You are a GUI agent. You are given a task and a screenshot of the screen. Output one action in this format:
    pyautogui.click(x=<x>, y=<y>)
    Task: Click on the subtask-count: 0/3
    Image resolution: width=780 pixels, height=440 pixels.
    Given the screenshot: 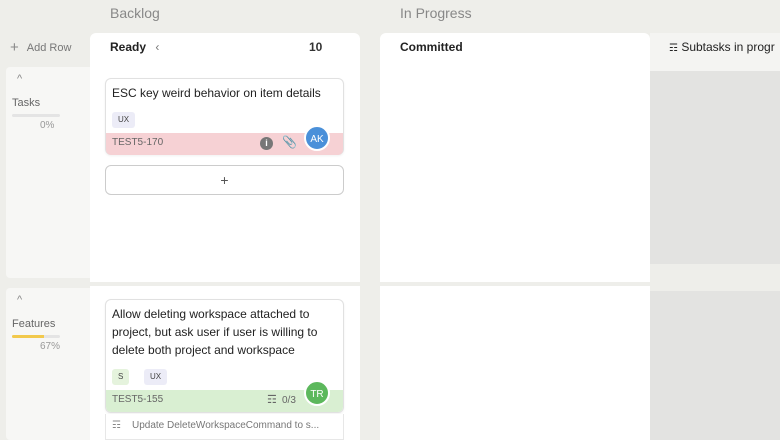 What is the action you would take?
    pyautogui.click(x=289, y=400)
    